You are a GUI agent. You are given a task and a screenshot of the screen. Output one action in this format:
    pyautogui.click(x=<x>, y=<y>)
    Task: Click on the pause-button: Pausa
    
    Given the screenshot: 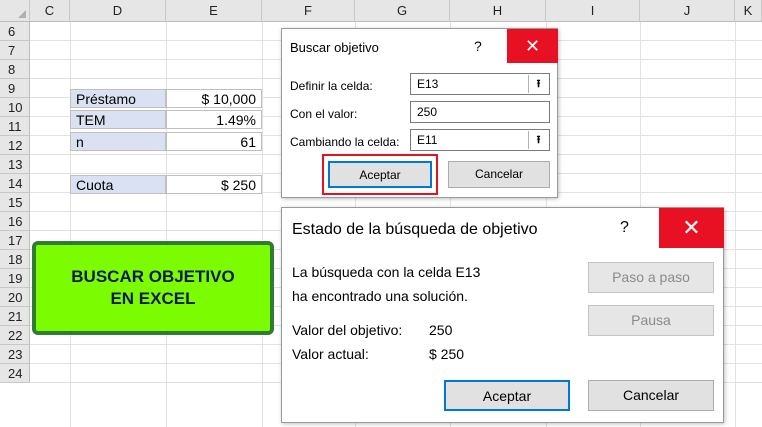 What is the action you would take?
    pyautogui.click(x=651, y=320)
    